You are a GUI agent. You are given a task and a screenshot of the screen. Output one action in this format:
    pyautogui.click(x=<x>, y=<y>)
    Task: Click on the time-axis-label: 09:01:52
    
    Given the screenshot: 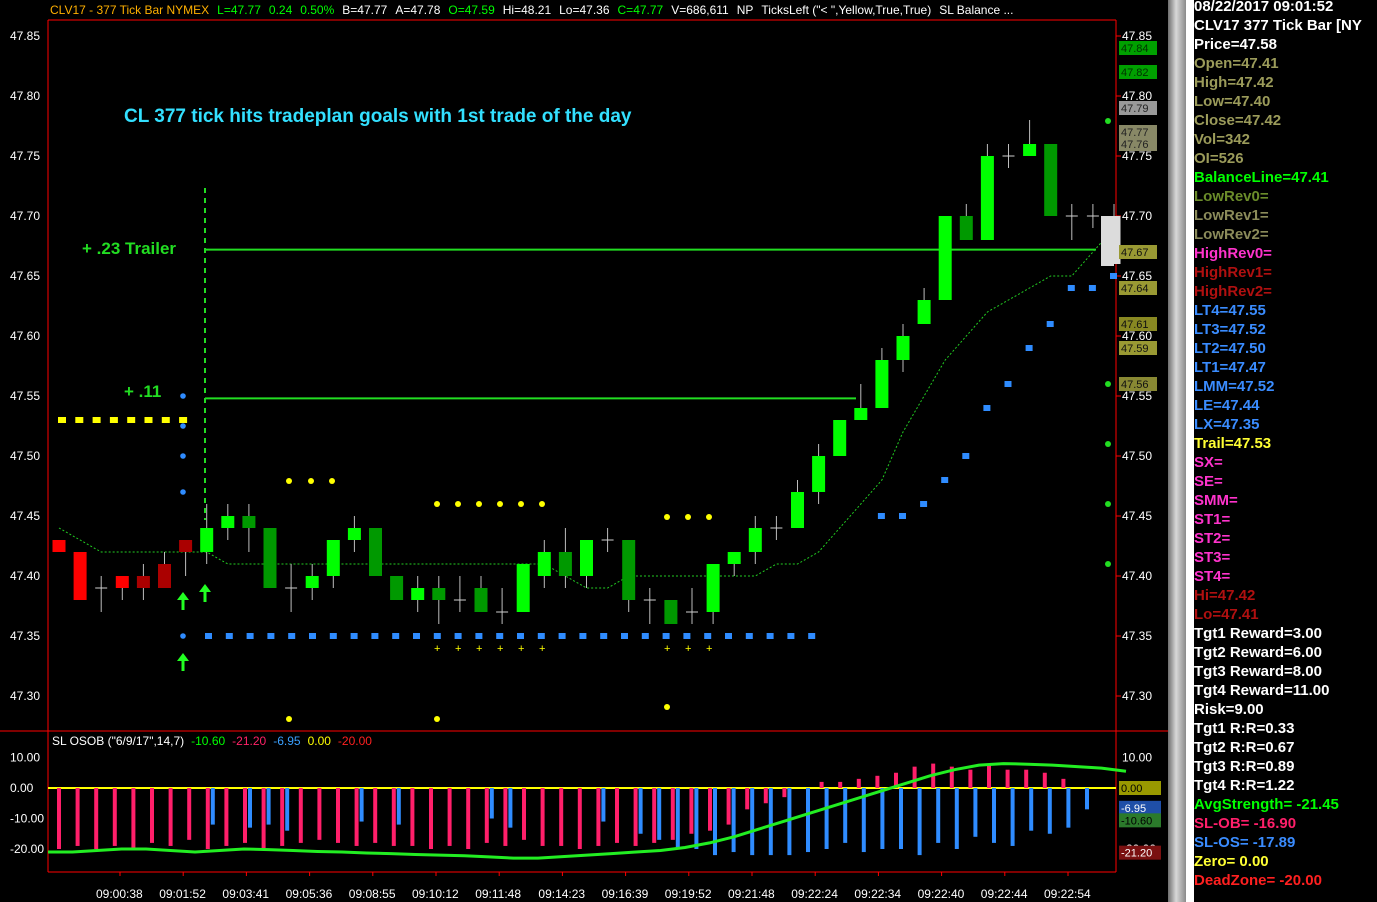 What is the action you would take?
    pyautogui.click(x=182, y=894)
    